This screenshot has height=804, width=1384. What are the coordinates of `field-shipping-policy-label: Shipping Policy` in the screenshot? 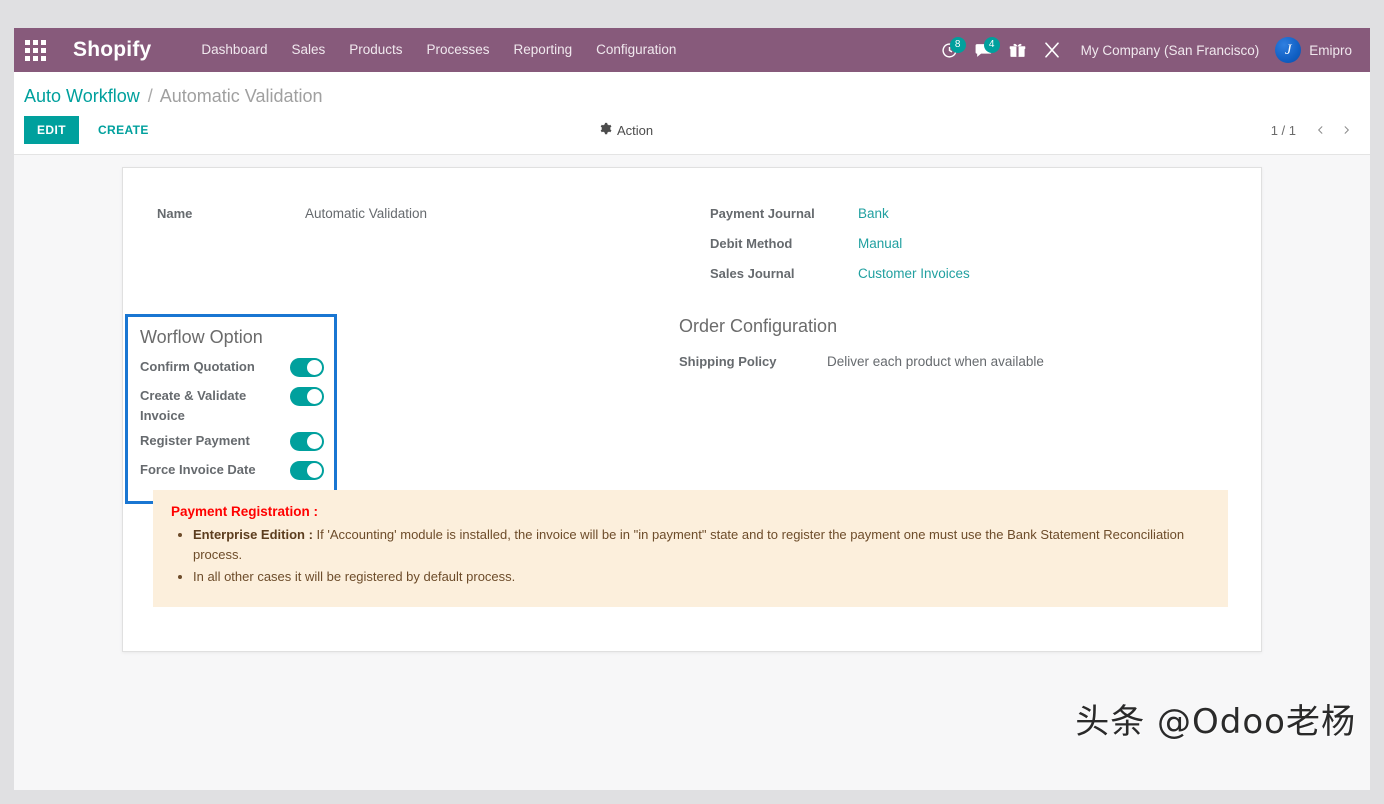 It's located at (728, 361).